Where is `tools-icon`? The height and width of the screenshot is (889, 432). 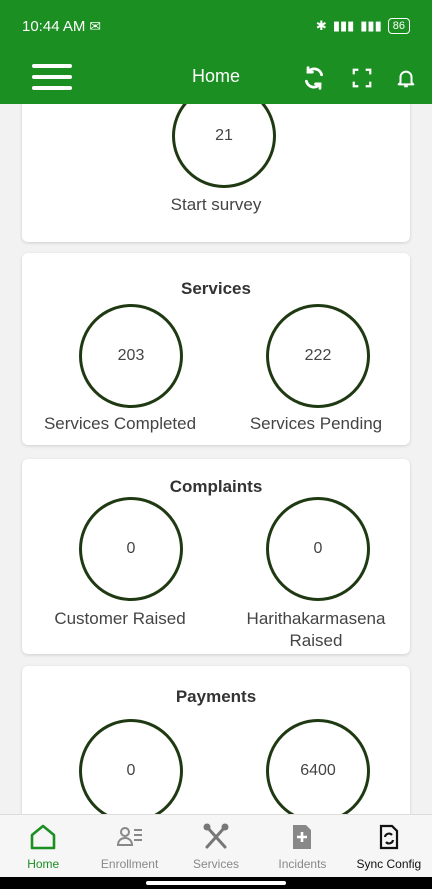
tools-icon is located at coordinates (216, 837).